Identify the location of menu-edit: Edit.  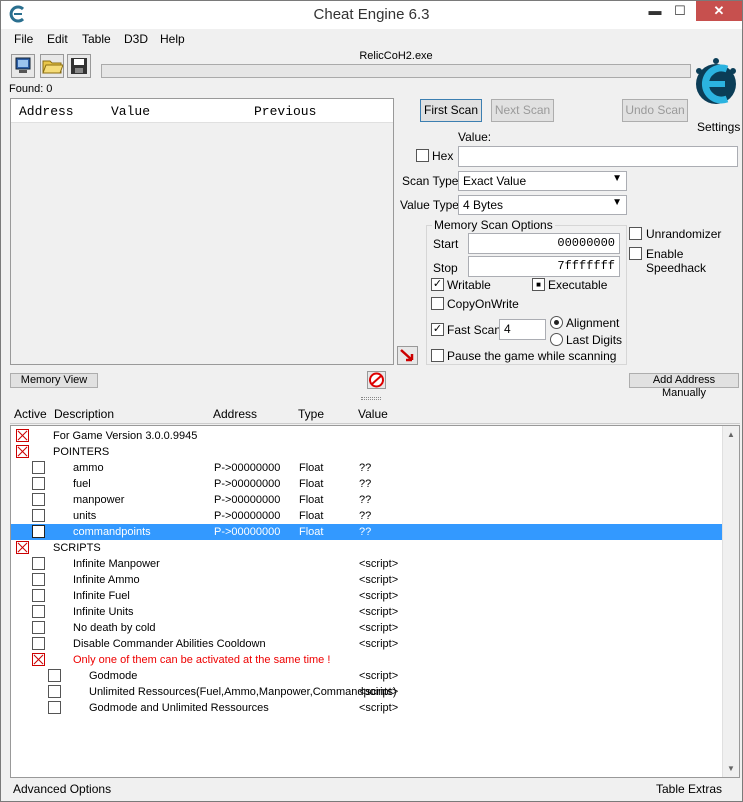
(57, 39).